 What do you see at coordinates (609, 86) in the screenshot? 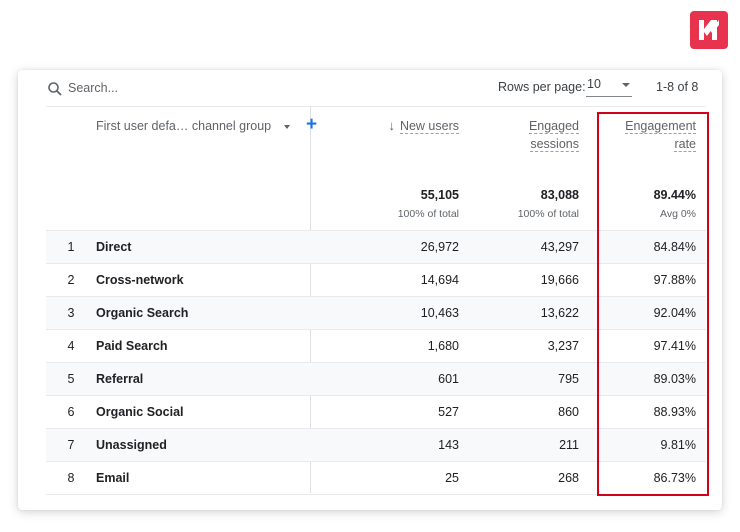
I see `rows-per-page-select: 10` at bounding box center [609, 86].